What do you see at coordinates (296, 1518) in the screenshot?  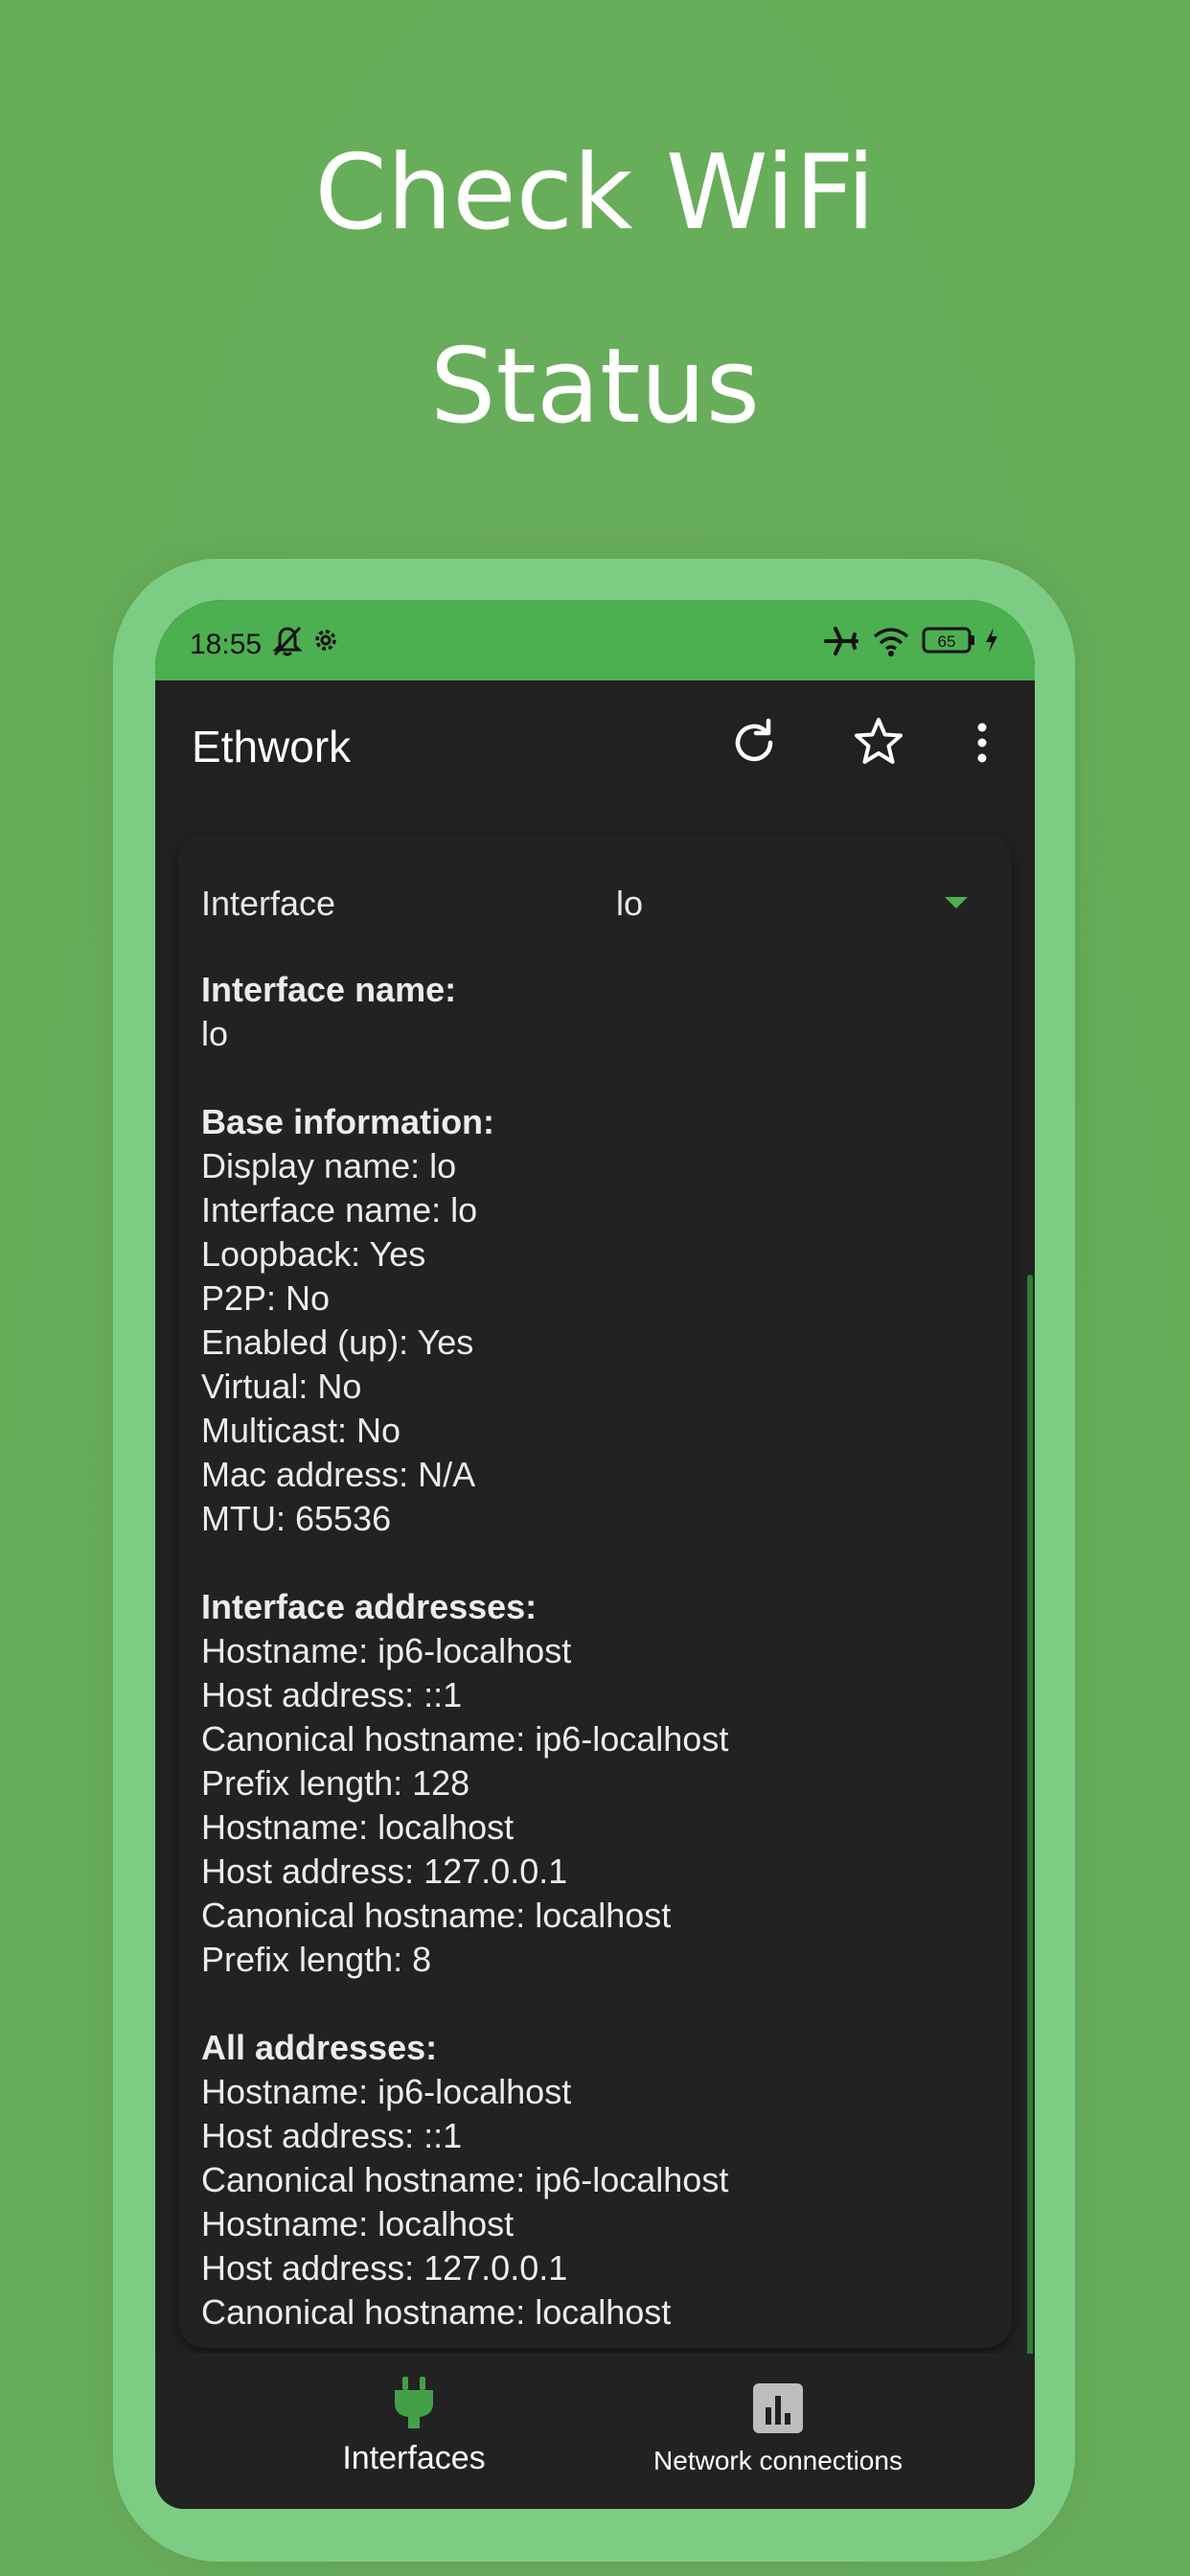 I see `info-line: MTU: 65536` at bounding box center [296, 1518].